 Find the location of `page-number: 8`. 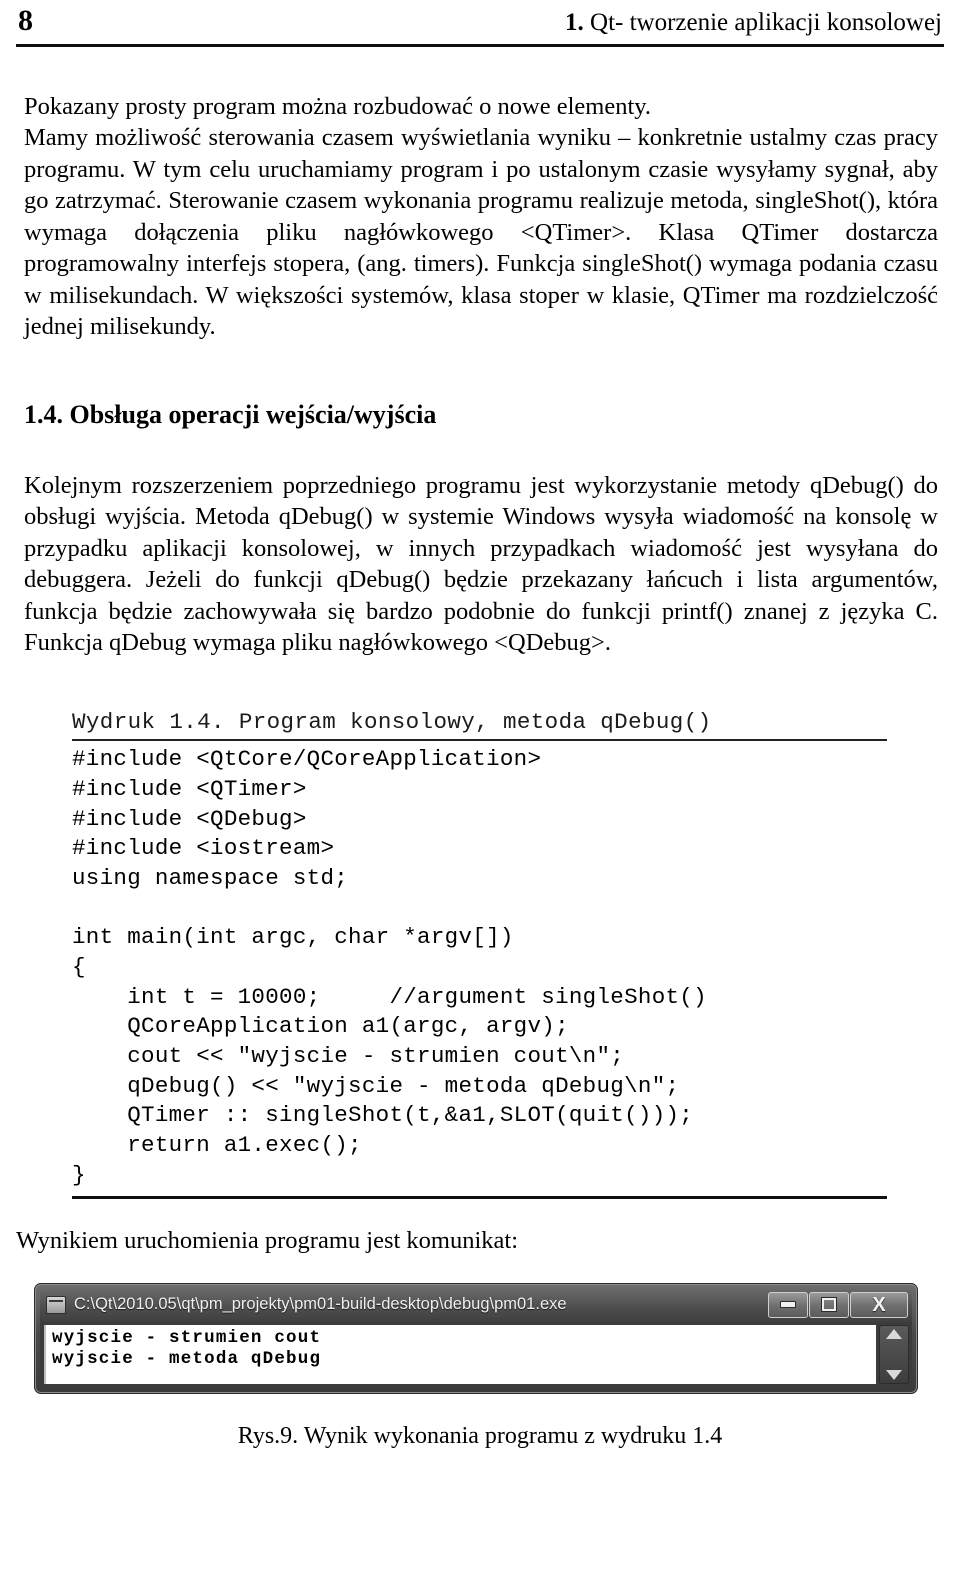

page-number: 8 is located at coordinates (26, 20).